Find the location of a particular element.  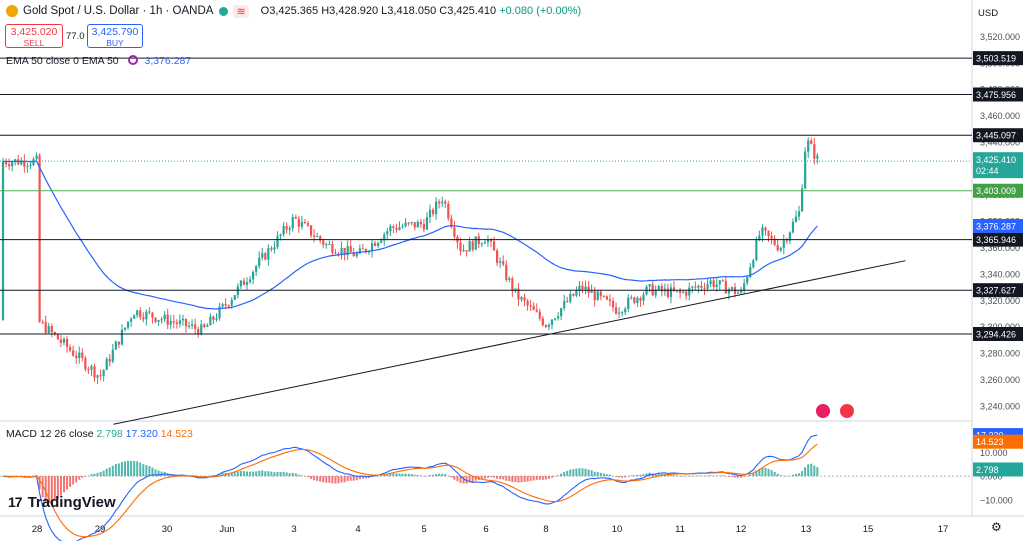

time-tick-label: 4 is located at coordinates (357, 529).